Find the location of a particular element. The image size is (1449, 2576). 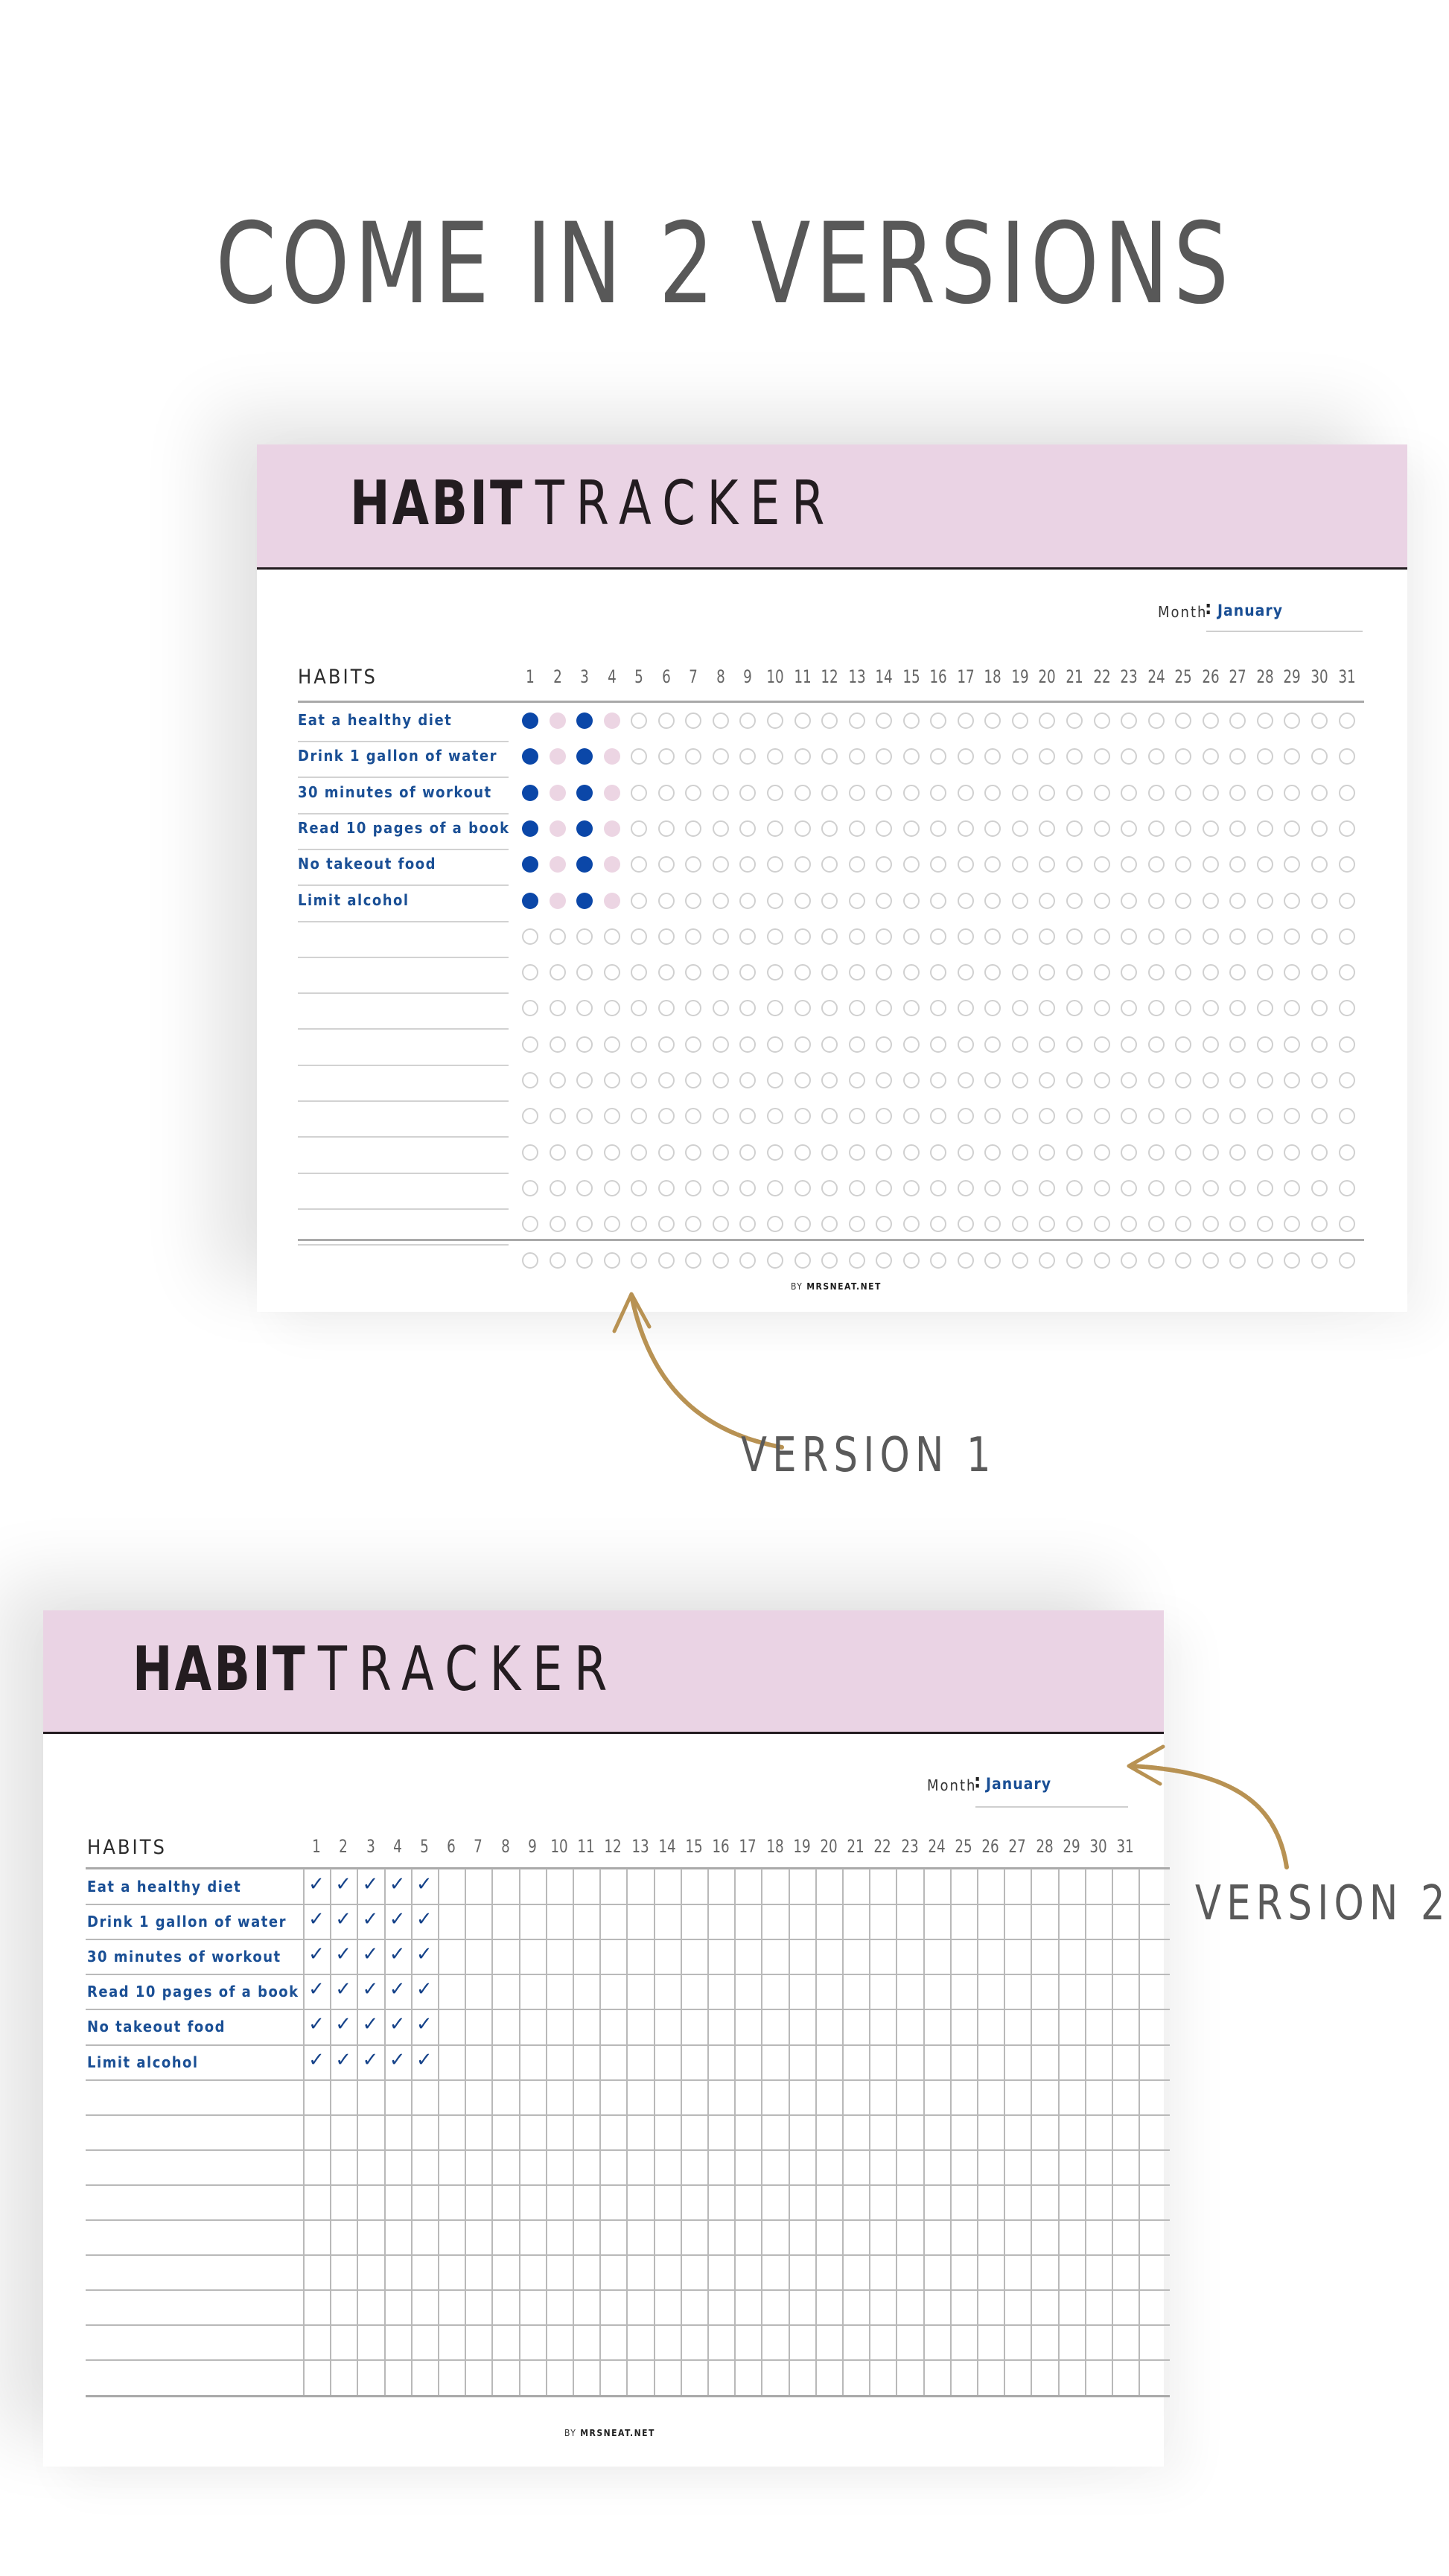

habit-label: 30 minutes of workout is located at coordinates (184, 1957).